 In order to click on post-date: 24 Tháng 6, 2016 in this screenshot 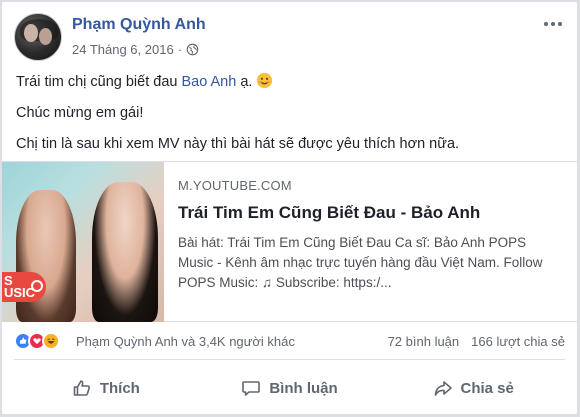, I will do `click(123, 49)`.